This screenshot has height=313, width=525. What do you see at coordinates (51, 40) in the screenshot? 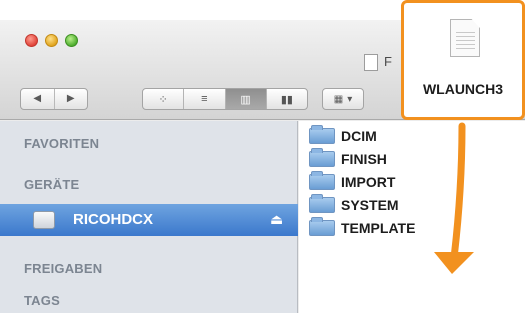
I see `minimize-window-button` at bounding box center [51, 40].